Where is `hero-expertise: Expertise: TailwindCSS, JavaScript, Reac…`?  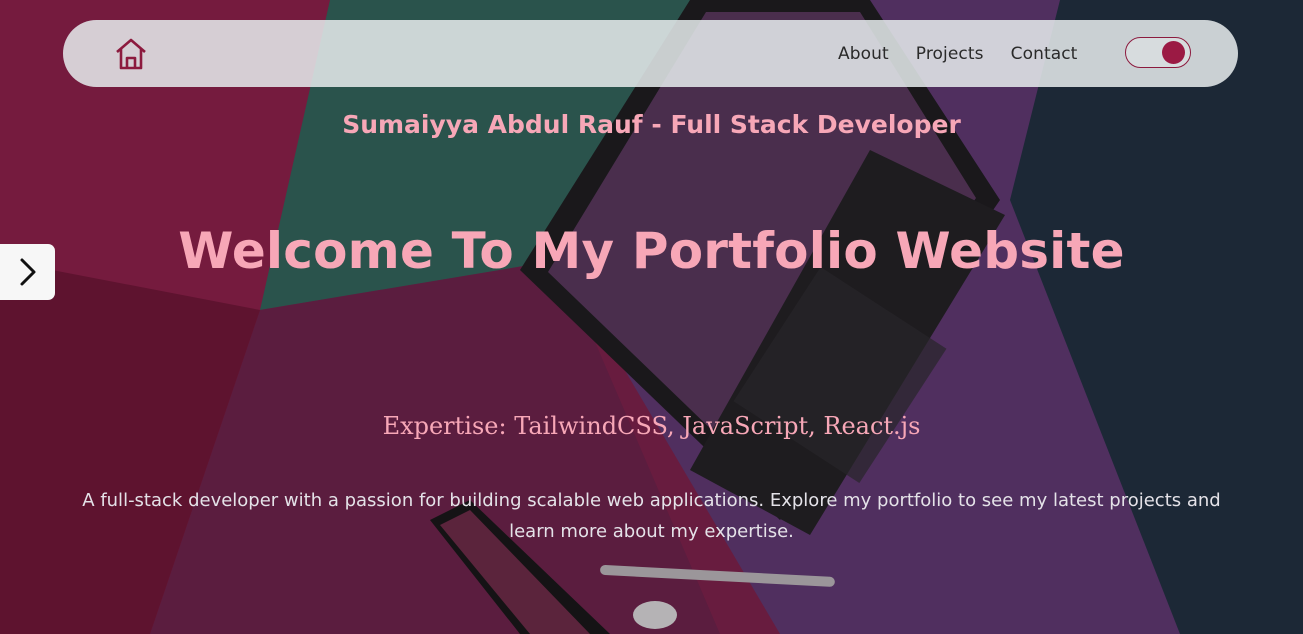 hero-expertise: Expertise: TailwindCSS, JavaScript, Reac… is located at coordinates (651, 426).